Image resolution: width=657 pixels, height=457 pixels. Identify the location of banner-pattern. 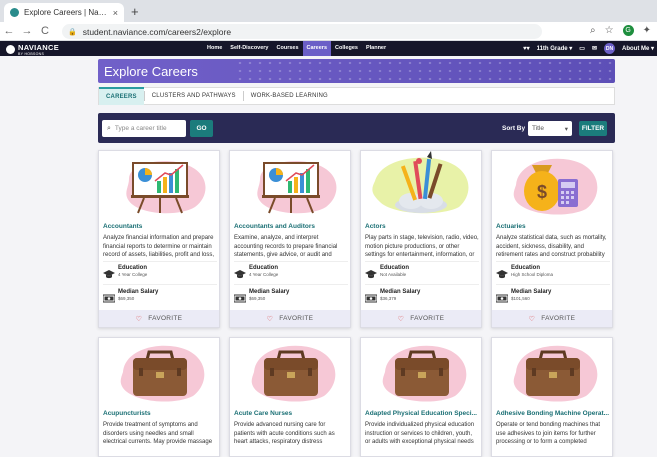
(425, 71).